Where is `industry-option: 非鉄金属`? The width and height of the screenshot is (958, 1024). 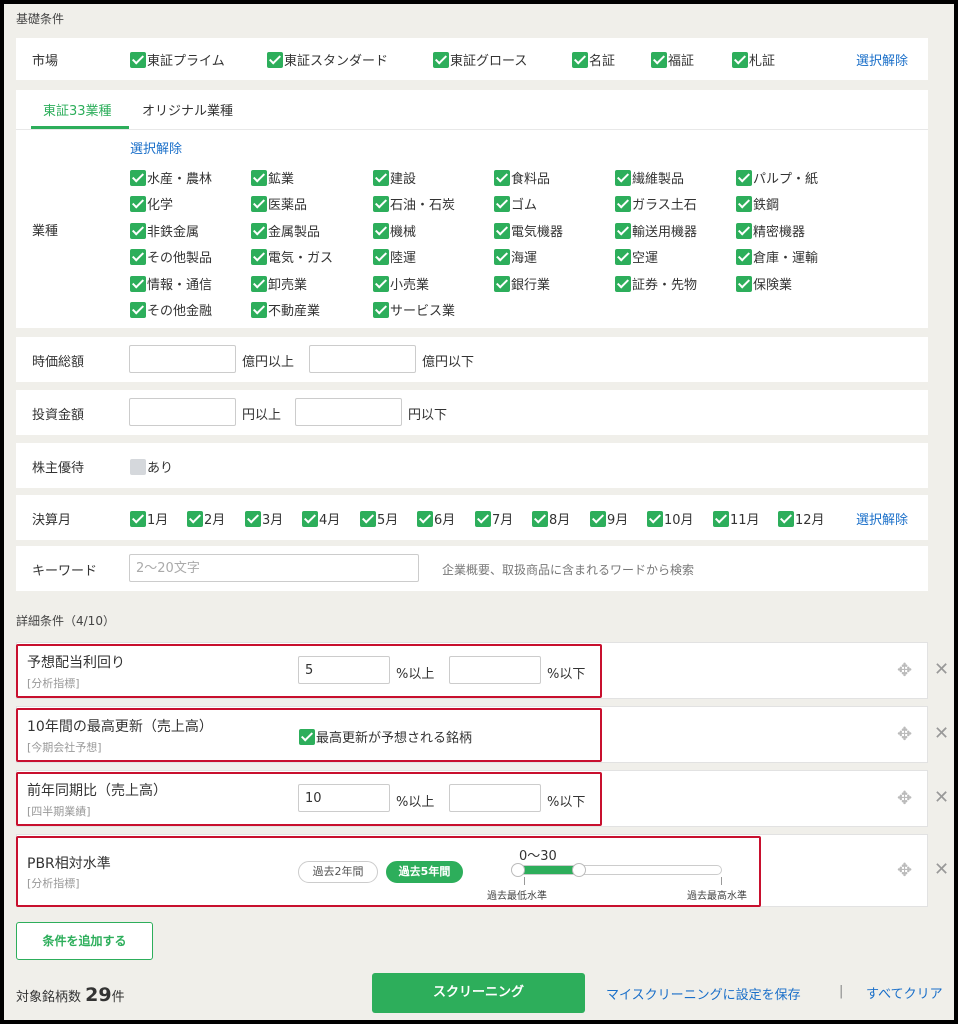
industry-option: 非鉄金属 is located at coordinates (164, 230).